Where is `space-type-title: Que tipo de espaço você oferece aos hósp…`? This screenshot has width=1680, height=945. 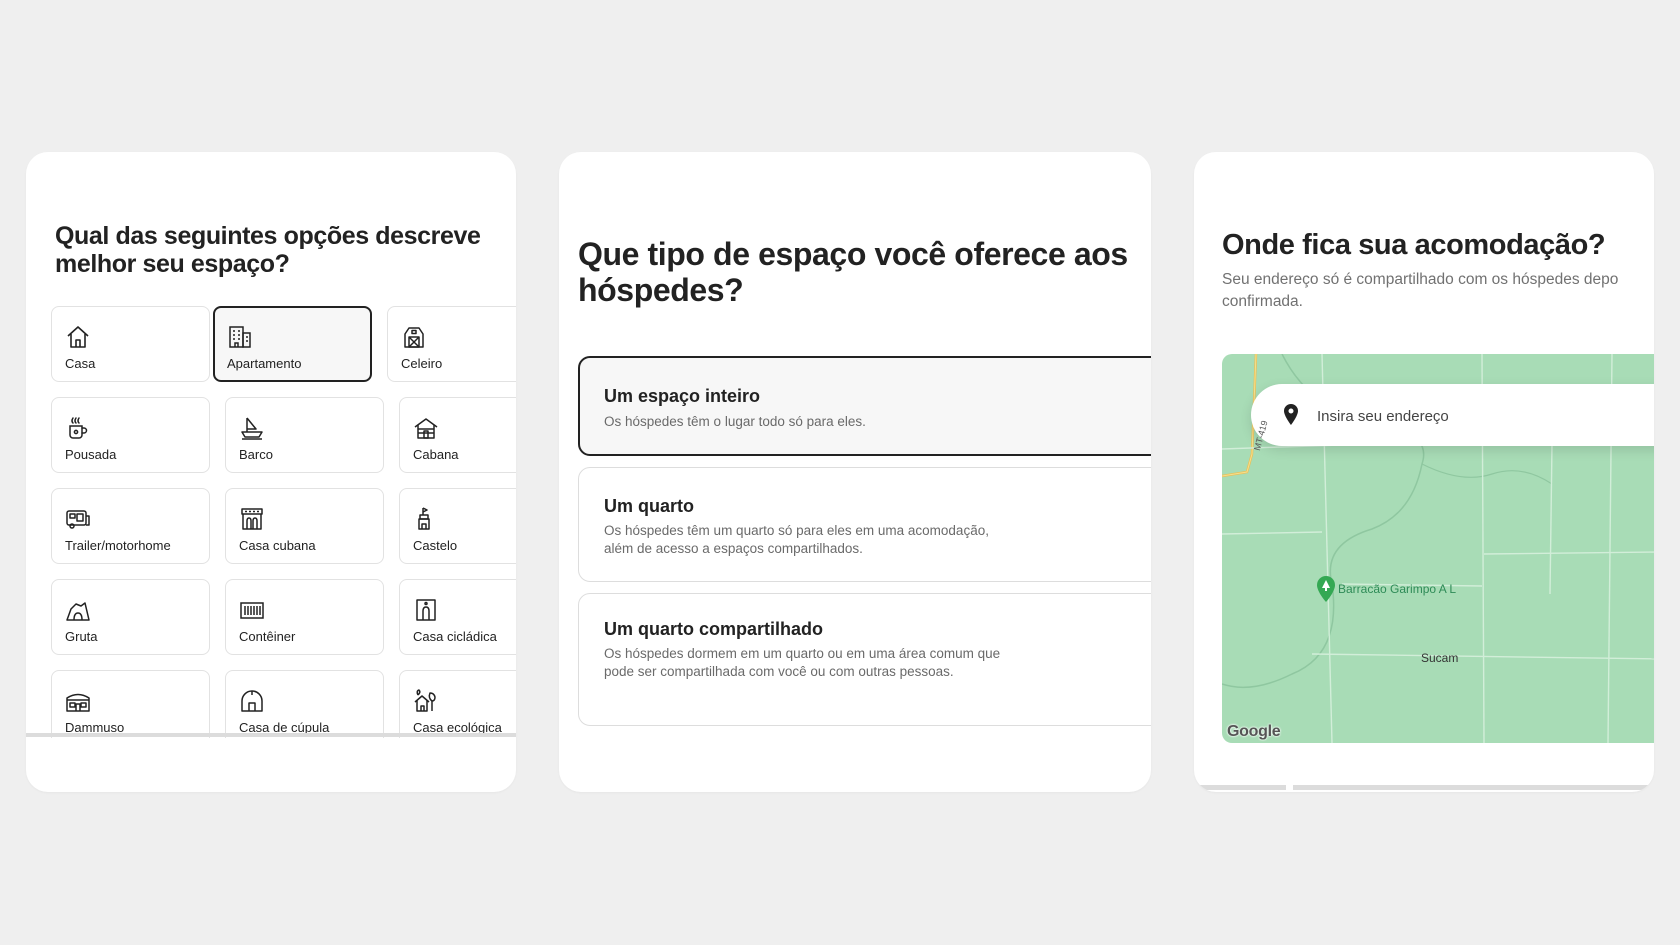
space-type-title: Que tipo de espaço você oferece aos hósp… is located at coordinates (853, 272).